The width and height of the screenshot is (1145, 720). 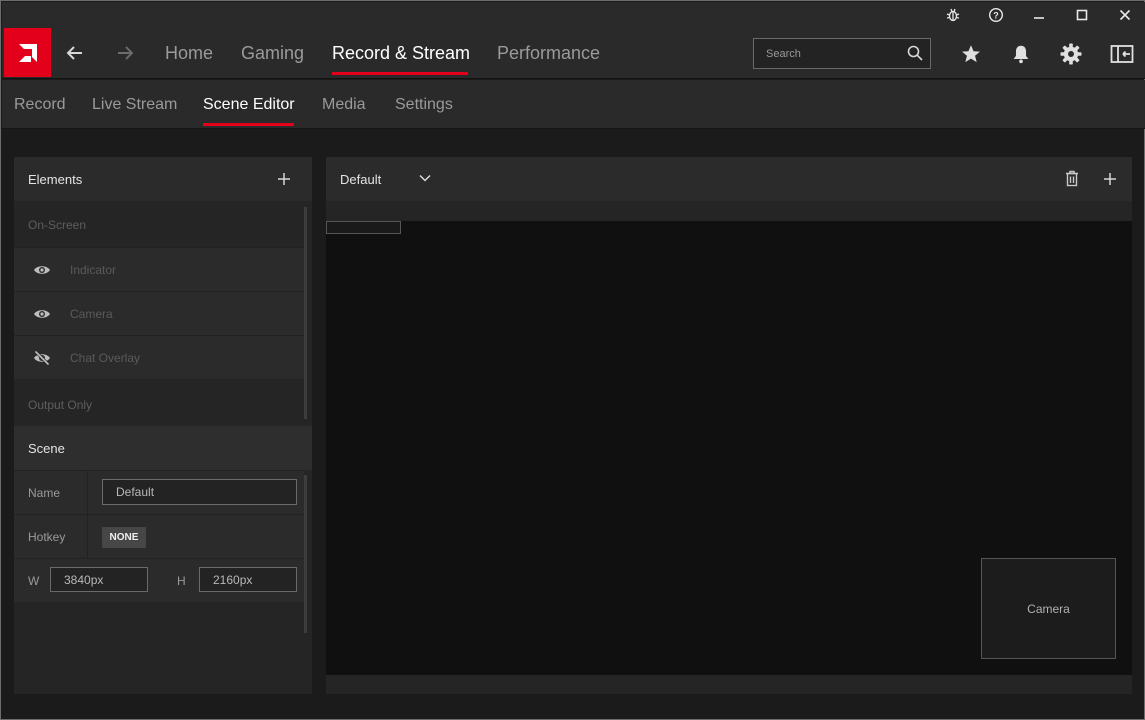 I want to click on width-field: 3840px, so click(x=99, y=579).